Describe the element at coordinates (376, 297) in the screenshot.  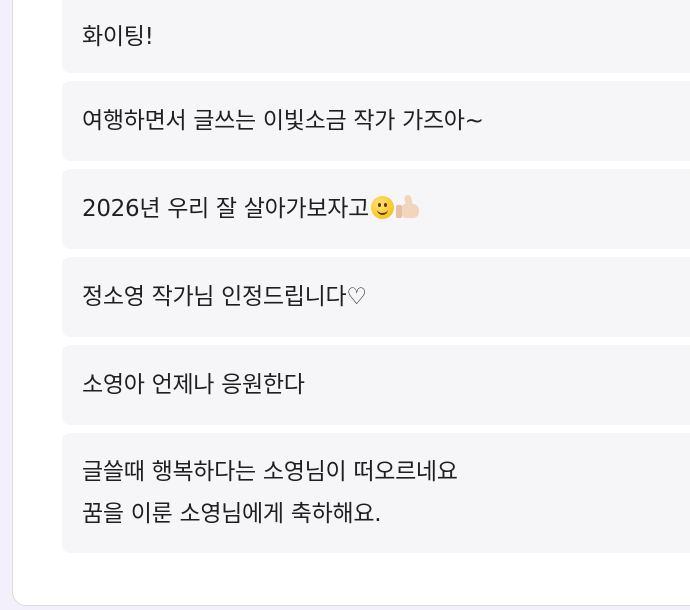
I see `comment-item: 정소영 작가님 인정드립니다♡` at that location.